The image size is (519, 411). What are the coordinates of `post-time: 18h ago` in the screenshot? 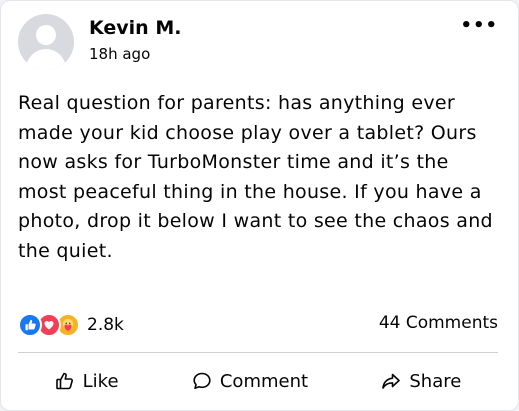 It's located at (119, 54).